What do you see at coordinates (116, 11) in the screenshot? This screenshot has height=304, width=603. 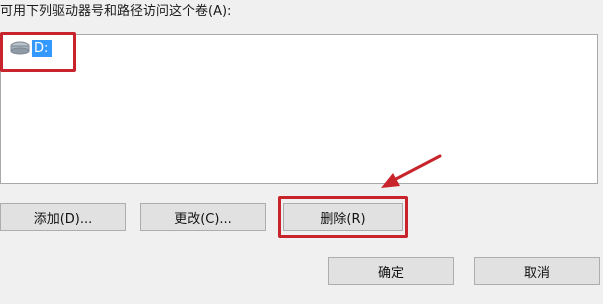 I see `volume-paths-instruction: 可用下列驱动器号和路径访问这个卷(A):` at bounding box center [116, 11].